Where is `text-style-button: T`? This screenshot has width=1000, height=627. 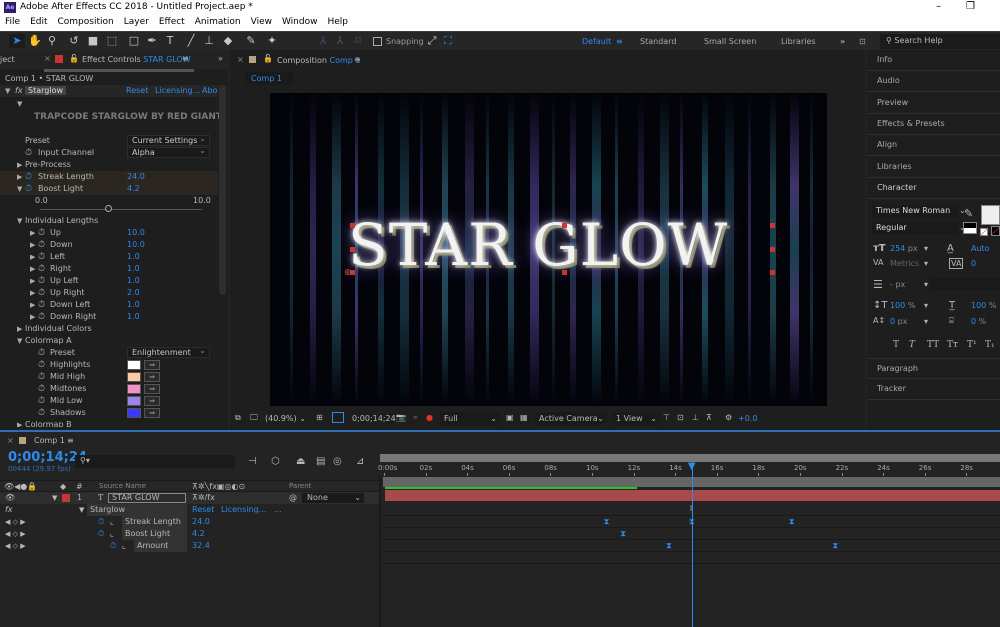 text-style-button: T is located at coordinates (912, 345).